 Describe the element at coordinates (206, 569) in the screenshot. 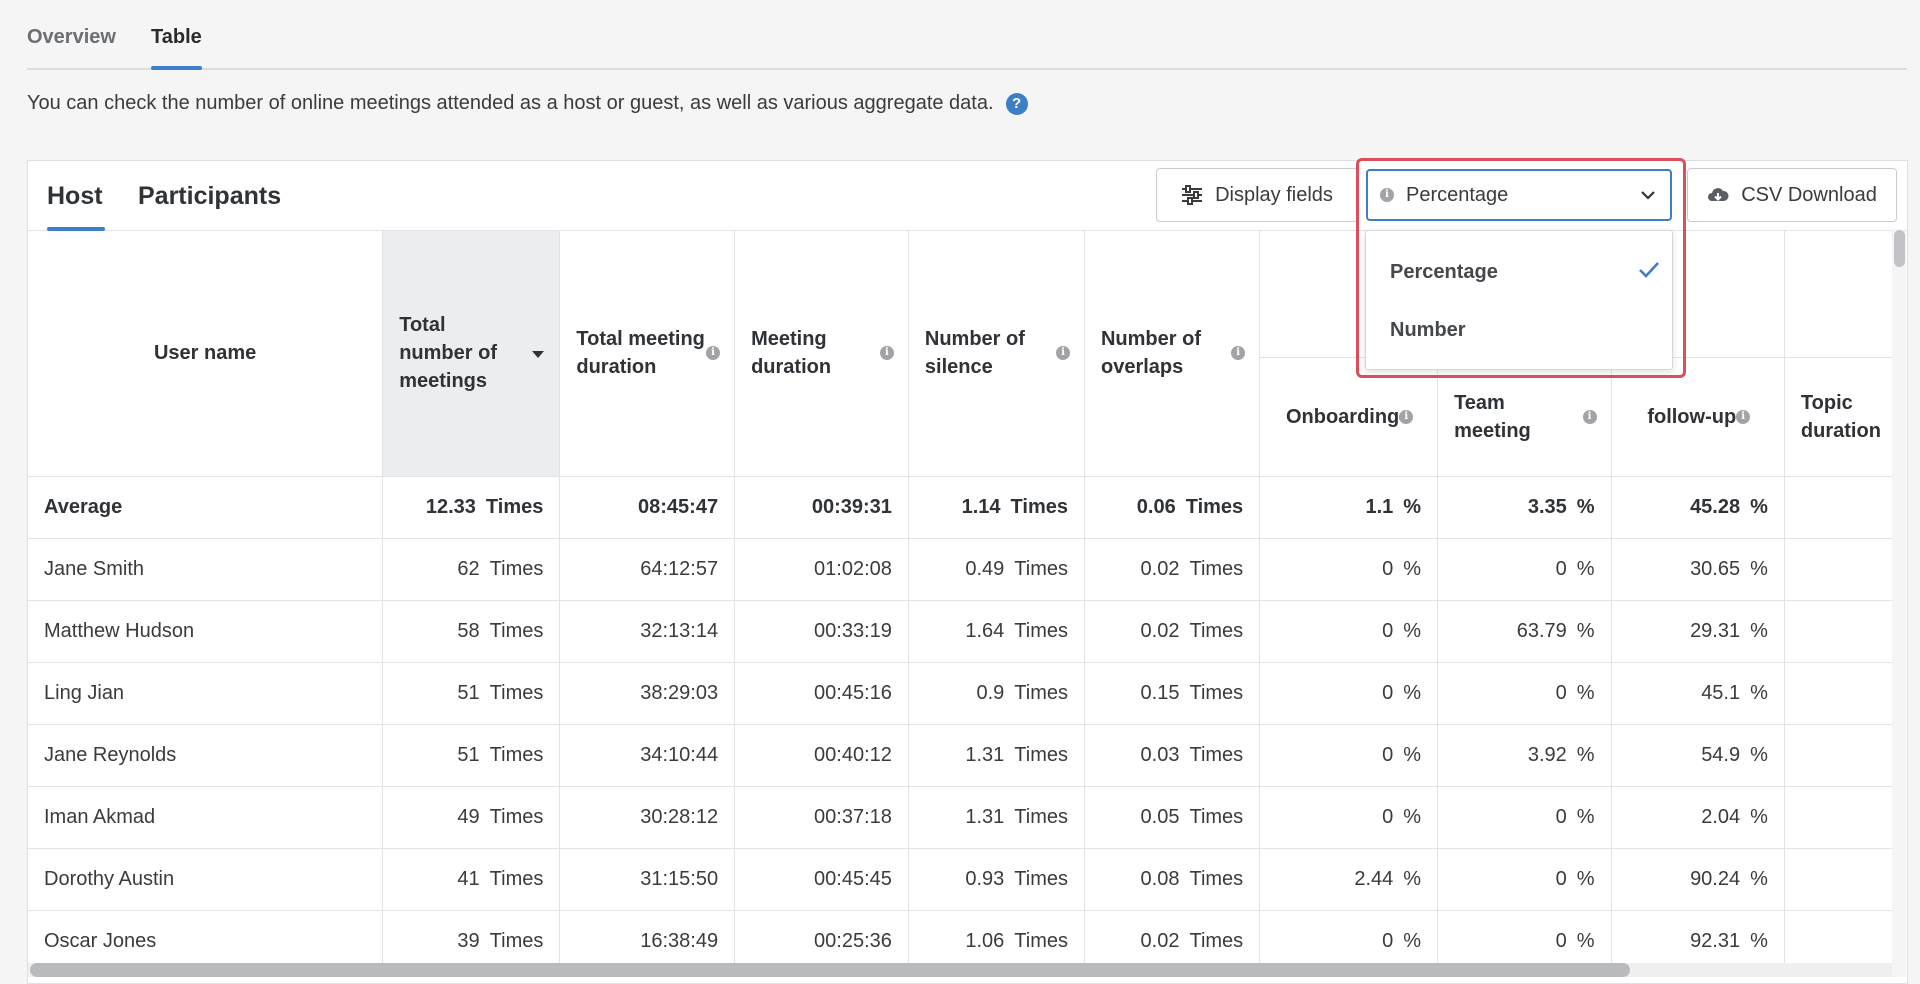

I see `user-name-cell: Jane Smith` at that location.